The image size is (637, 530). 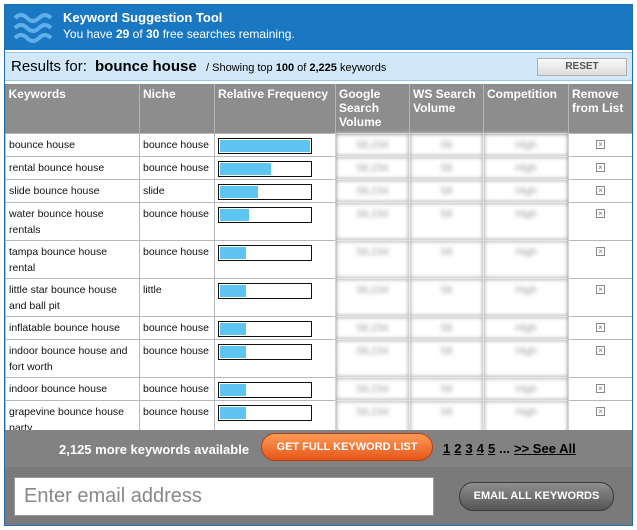 I want to click on keyword-cell: little star bounce house and ball pit, so click(x=72, y=297).